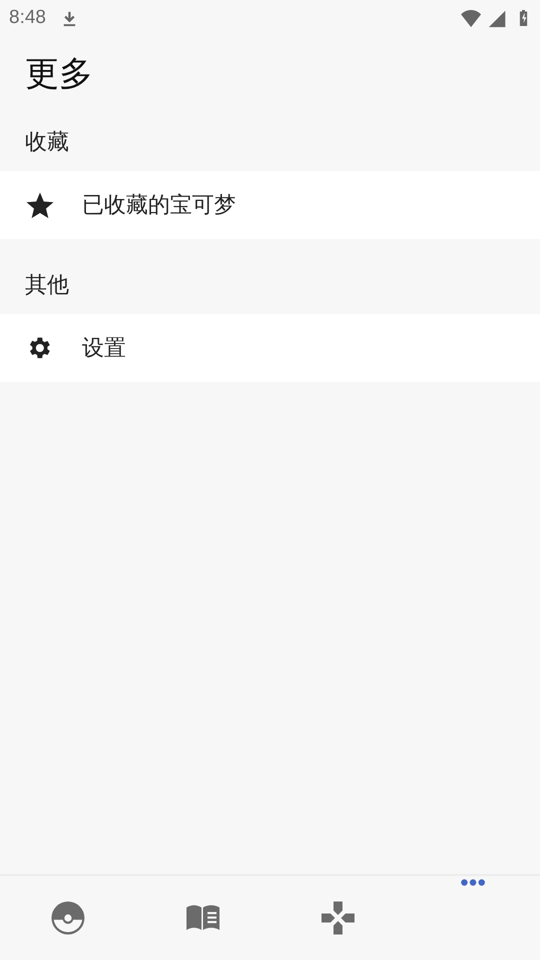 Image resolution: width=540 pixels, height=960 pixels. I want to click on section-header: 收藏, so click(47, 143).